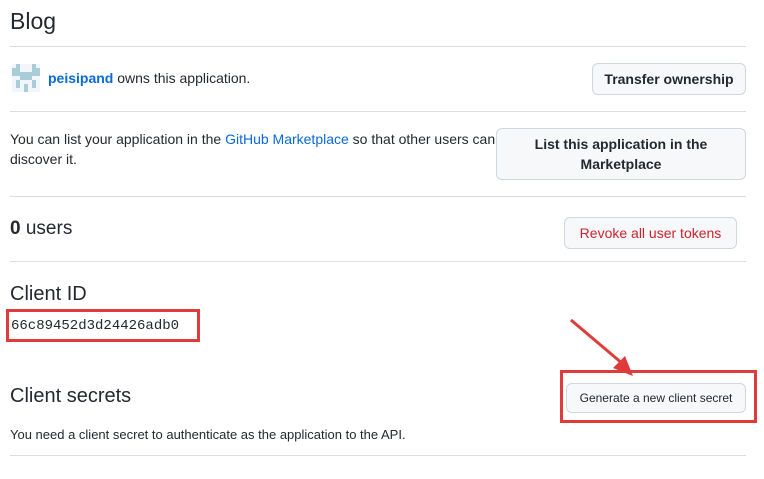  Describe the element at coordinates (669, 79) in the screenshot. I see `transfer-ownership-button: Transfer ownership` at that location.